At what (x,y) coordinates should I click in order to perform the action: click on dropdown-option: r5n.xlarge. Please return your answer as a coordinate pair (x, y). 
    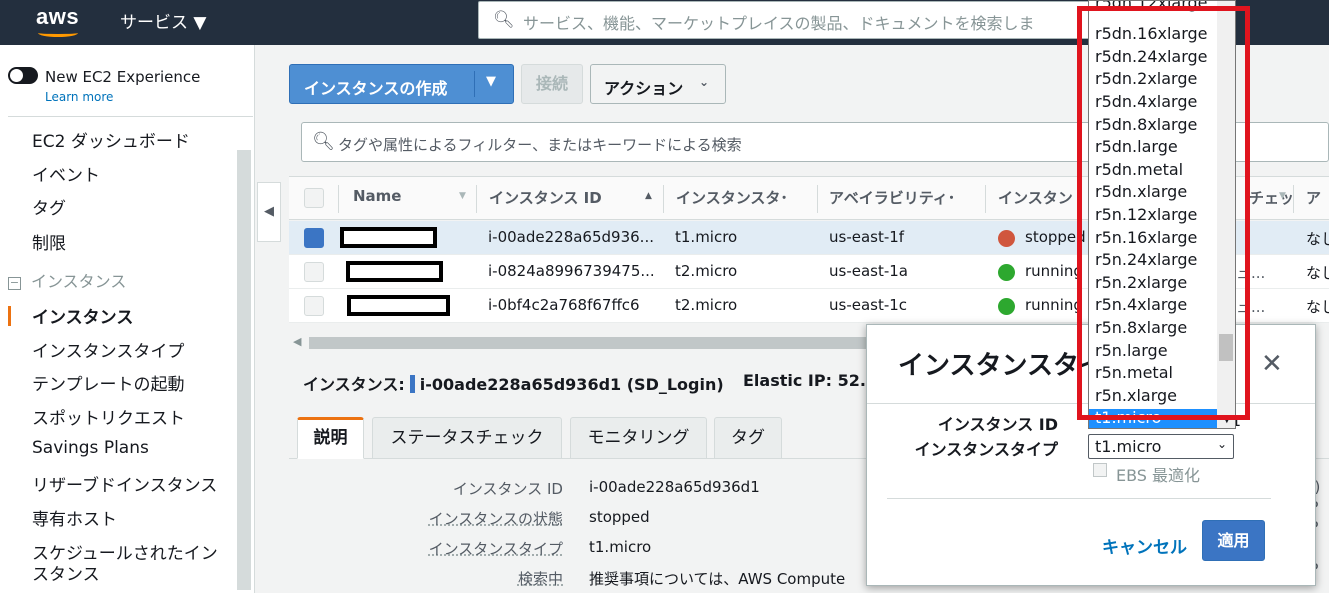
    Looking at the image, I should click on (1136, 395).